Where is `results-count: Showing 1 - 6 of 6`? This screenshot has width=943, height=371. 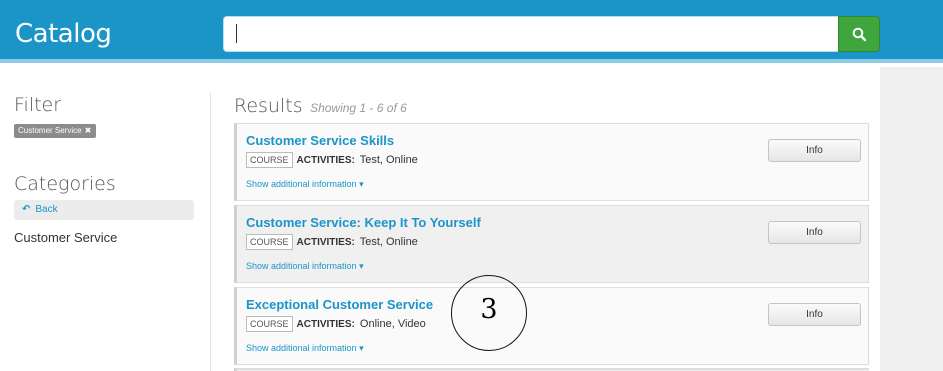
results-count: Showing 1 - 6 of 6 is located at coordinates (358, 108).